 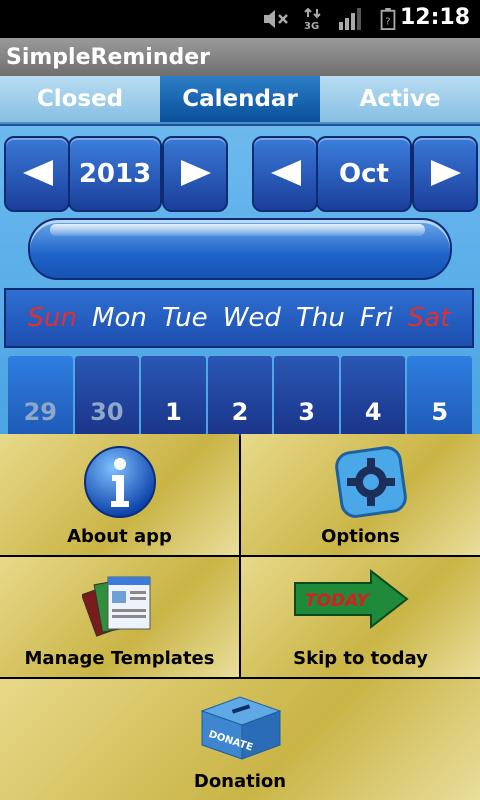 I want to click on signal-icon, so click(x=350, y=19).